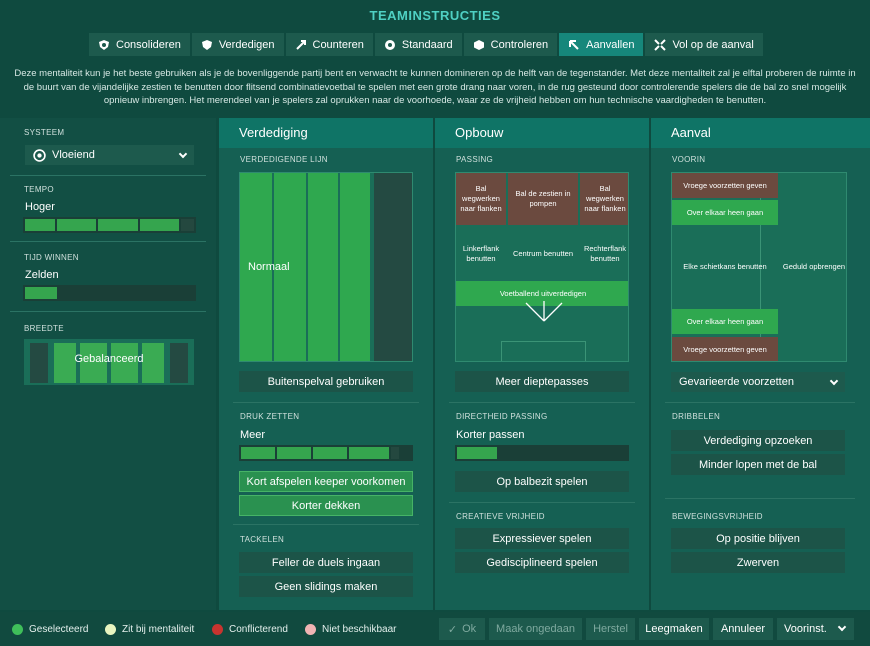 The width and height of the screenshot is (870, 646). I want to click on pass-arrows-icon, so click(544, 311).